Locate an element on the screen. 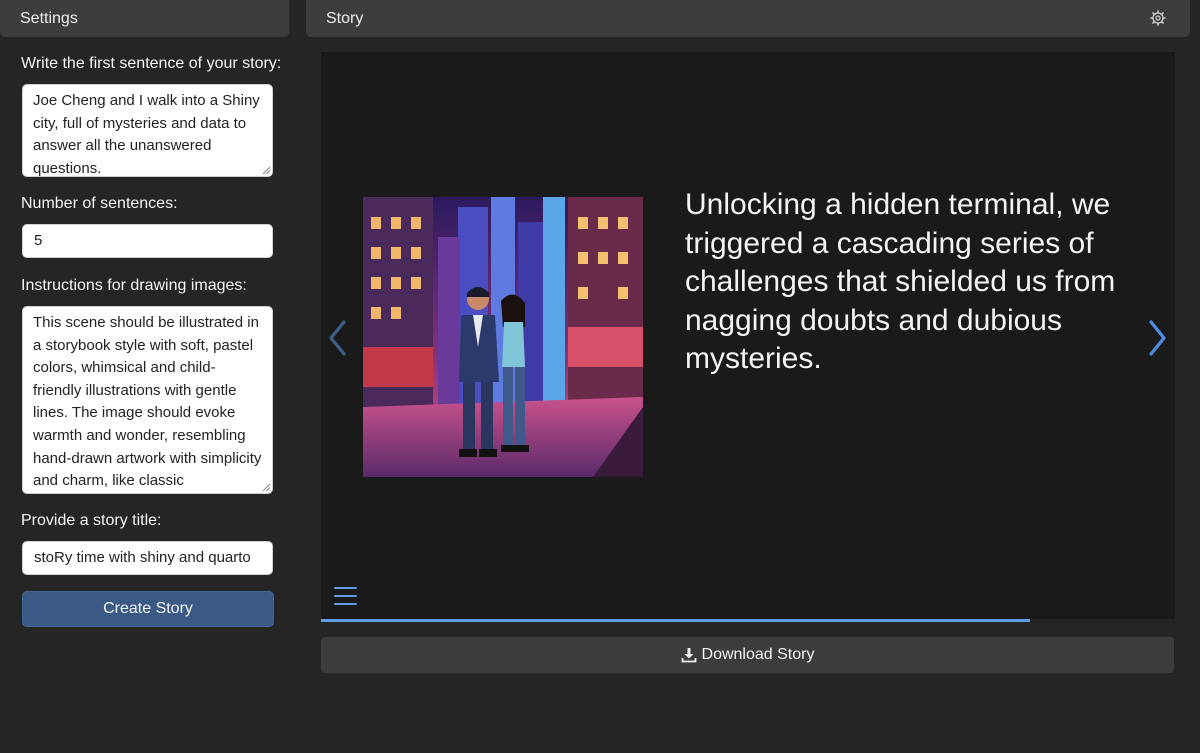 Image resolution: width=1200 pixels, height=753 pixels. image-instructions-label: Instructions for drawing images: is located at coordinates (134, 285).